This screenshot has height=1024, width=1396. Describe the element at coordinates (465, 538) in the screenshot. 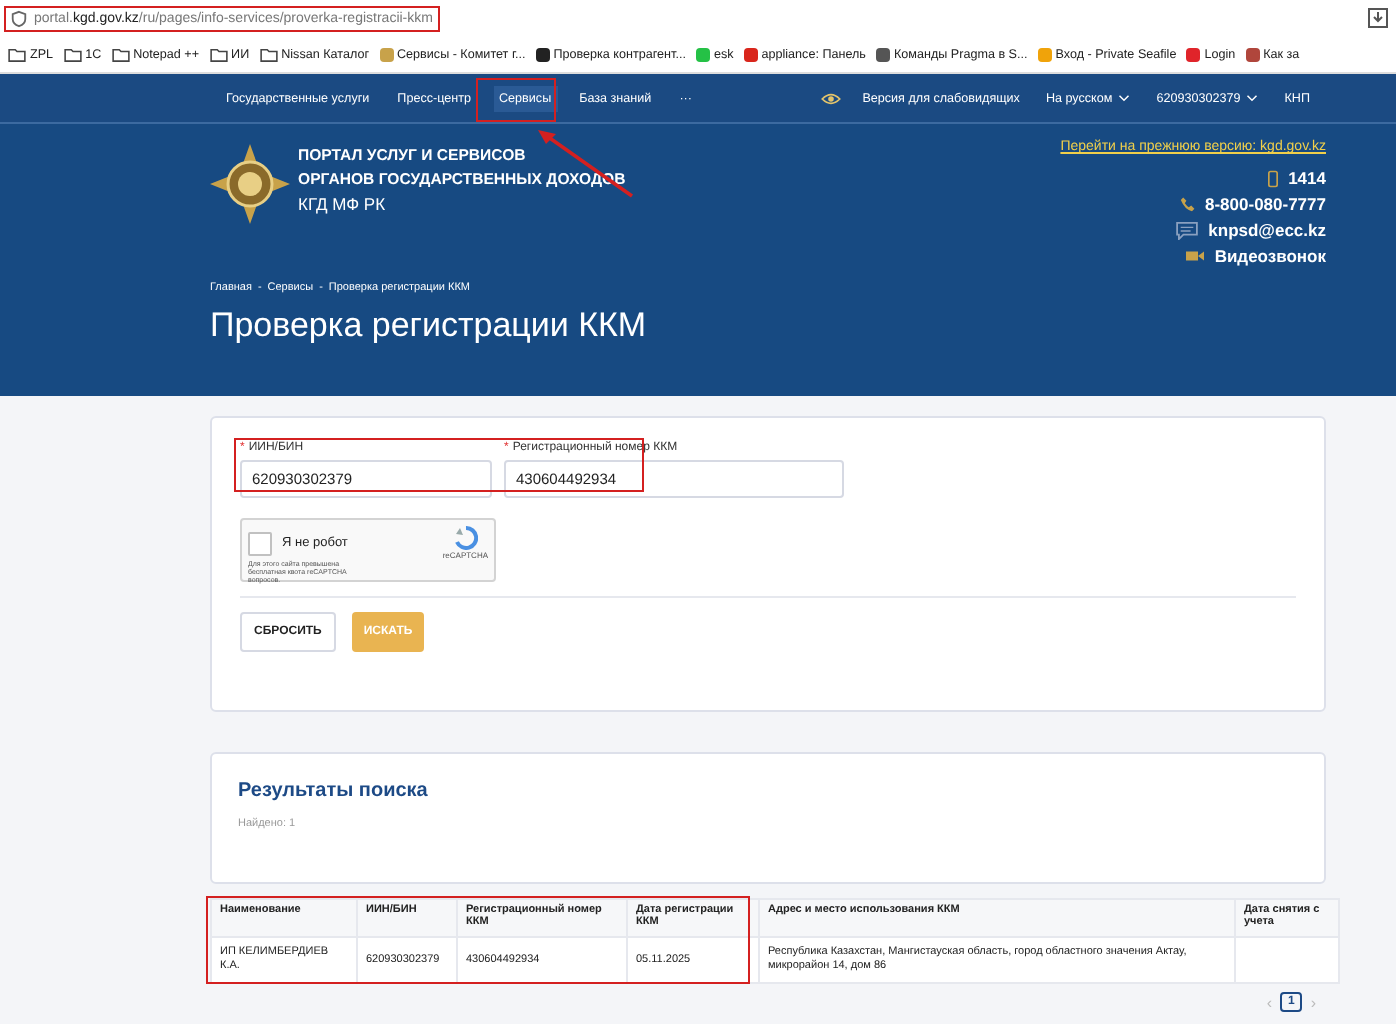

I see `recaptcha-icon` at that location.